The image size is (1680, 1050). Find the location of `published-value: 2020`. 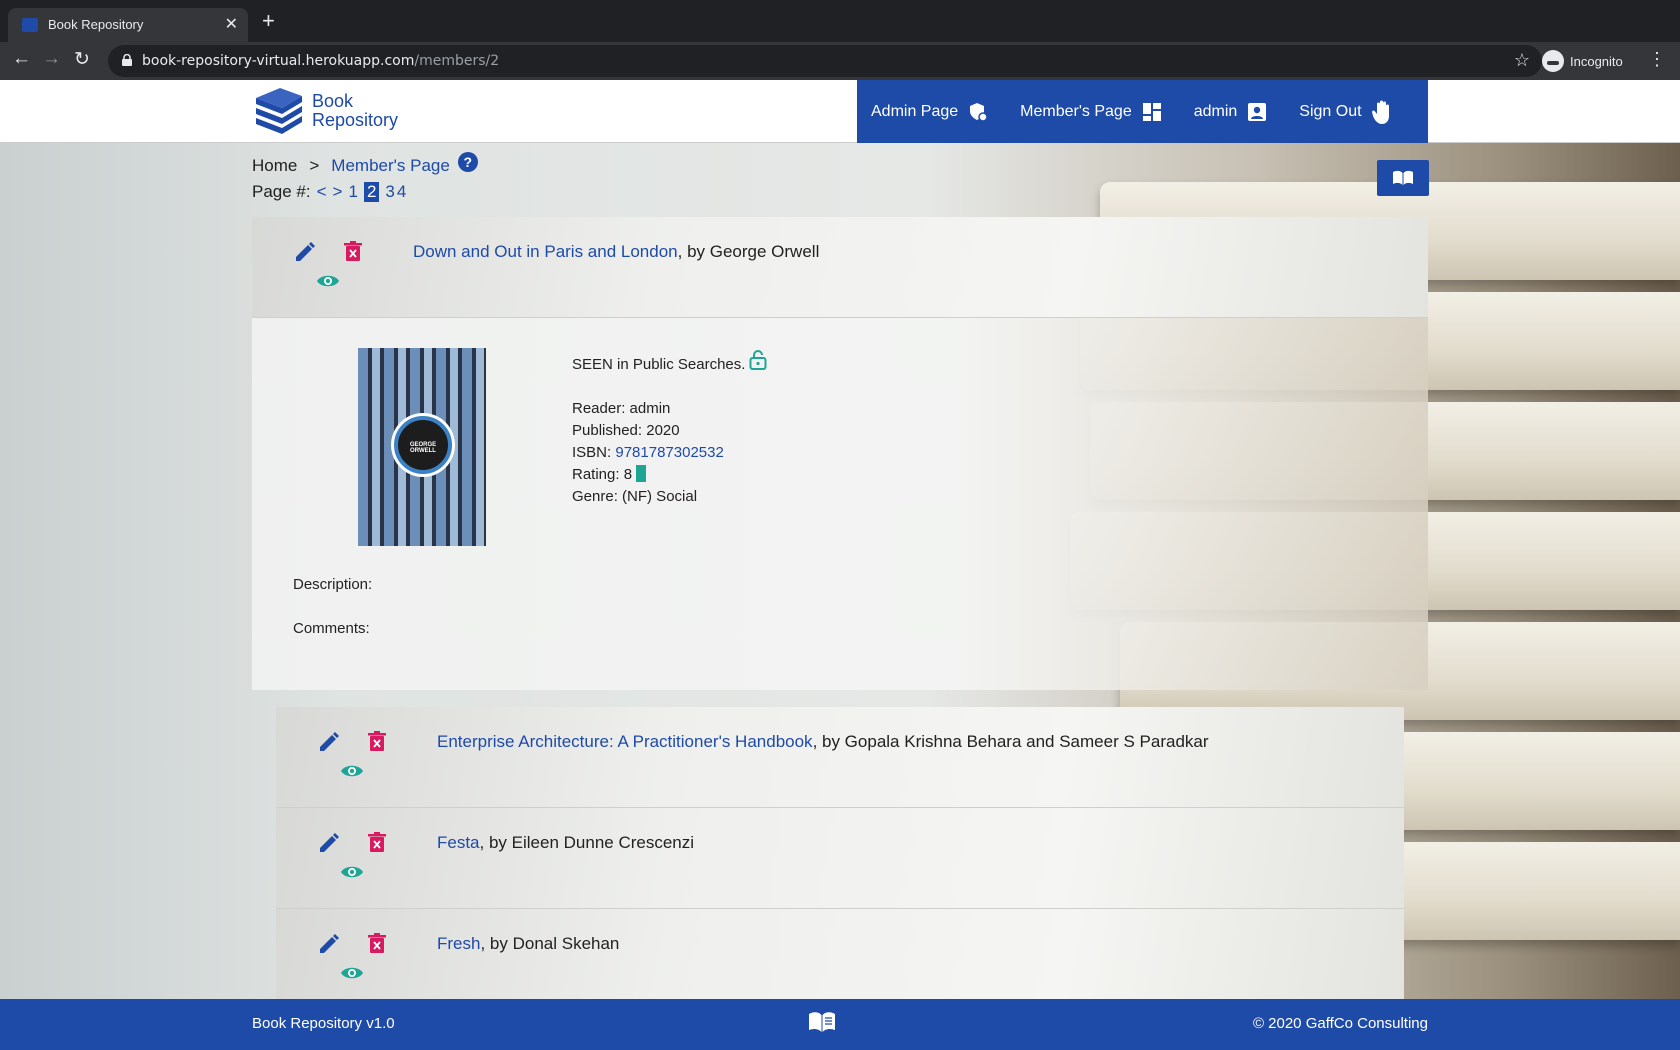

published-value: 2020 is located at coordinates (663, 430).